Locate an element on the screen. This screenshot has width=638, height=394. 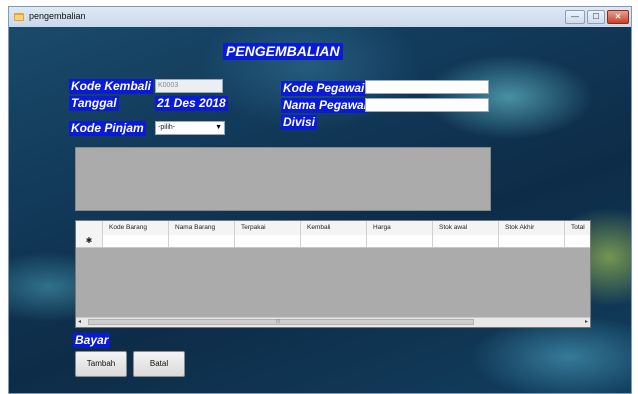
page-title: PENGEMBALIAN is located at coordinates (283, 51).